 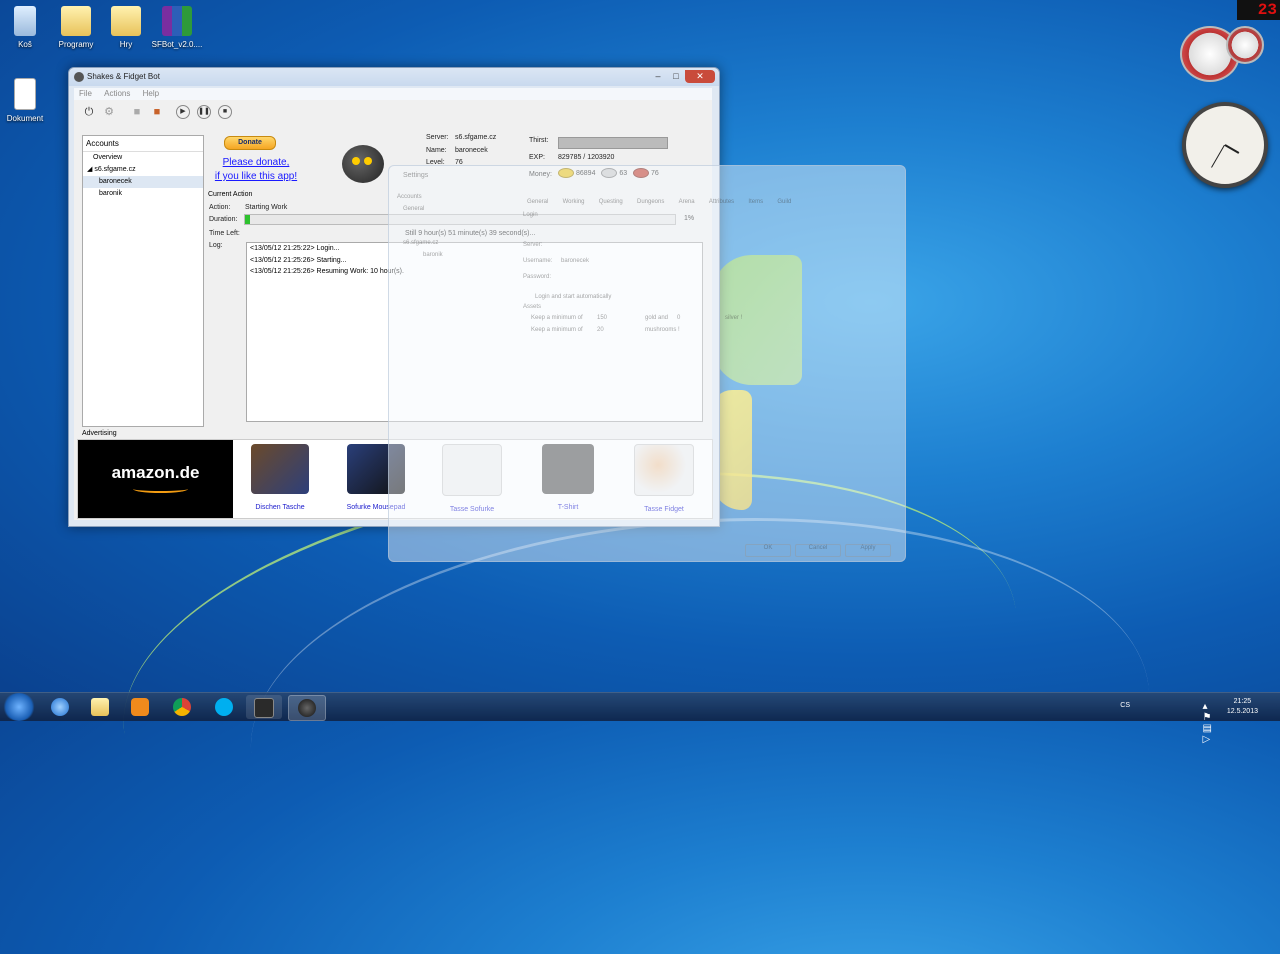 What do you see at coordinates (143, 144) in the screenshot?
I see `accounts-header: Accounts` at bounding box center [143, 144].